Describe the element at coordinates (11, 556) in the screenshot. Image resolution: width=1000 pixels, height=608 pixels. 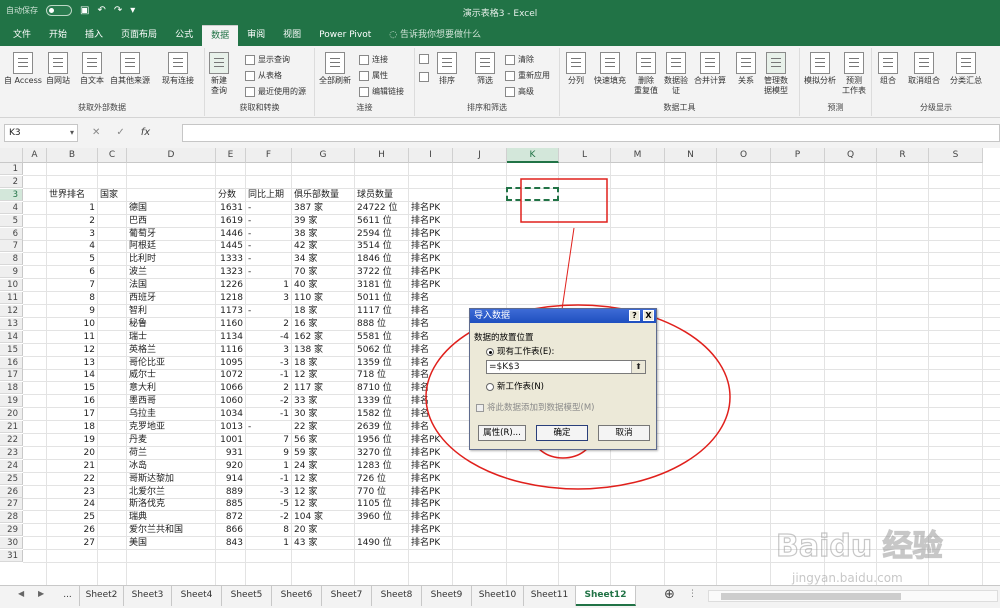
I see `row-header: 31` at that location.